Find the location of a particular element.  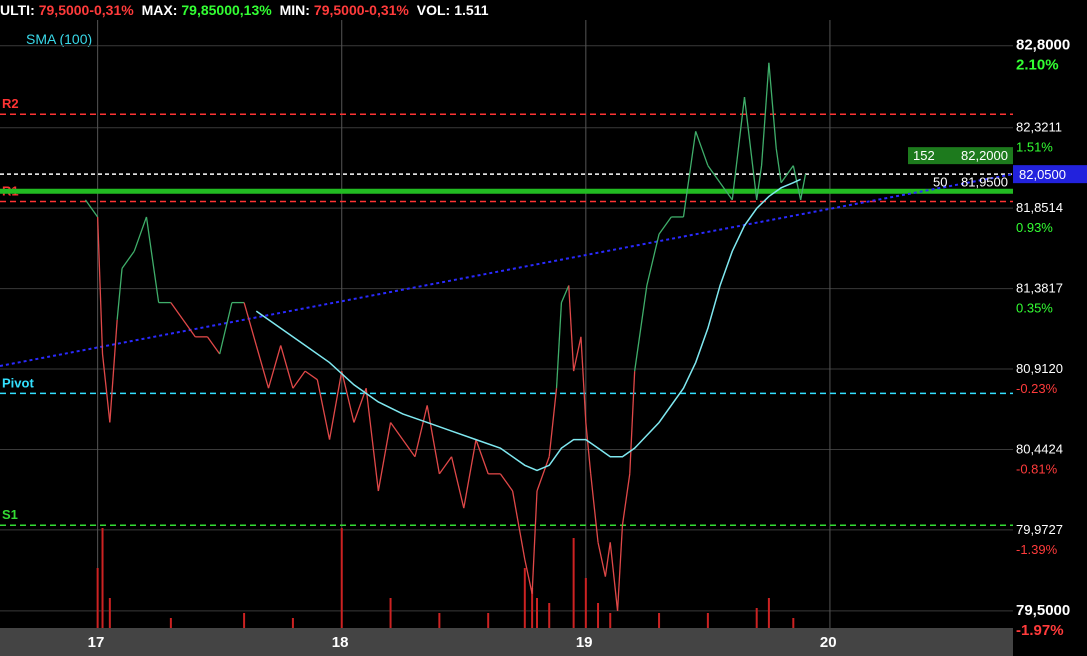

y-tick-pct: 0.35% is located at coordinates (1034, 308).